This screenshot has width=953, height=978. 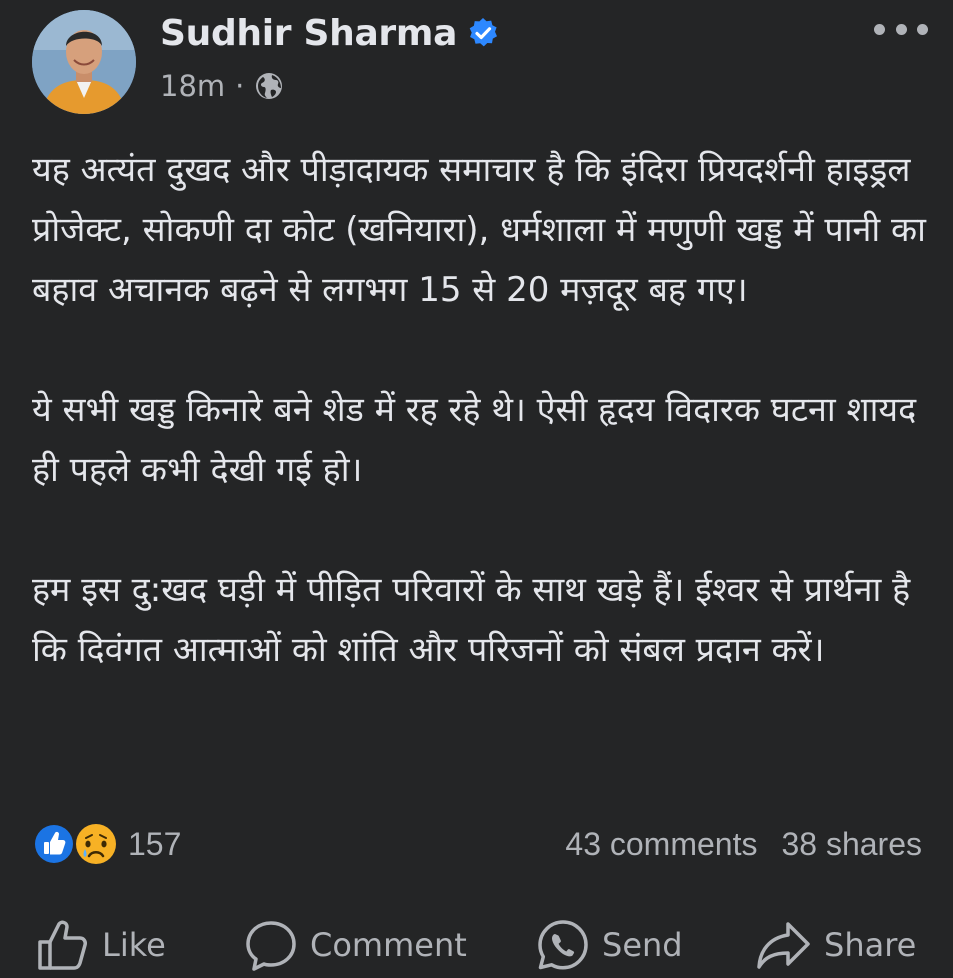 I want to click on more-options-button, so click(x=901, y=29).